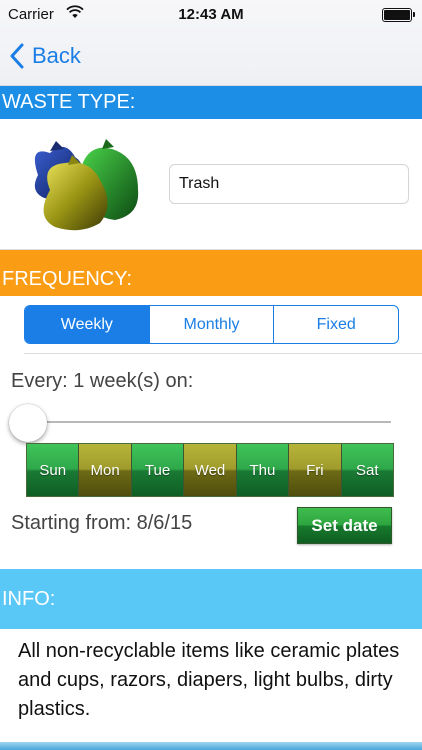 The width and height of the screenshot is (422, 750). I want to click on day-wed: Wed, so click(209, 470).